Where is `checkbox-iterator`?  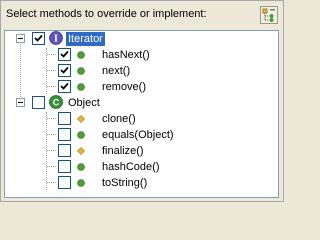 checkbox-iterator is located at coordinates (38, 38).